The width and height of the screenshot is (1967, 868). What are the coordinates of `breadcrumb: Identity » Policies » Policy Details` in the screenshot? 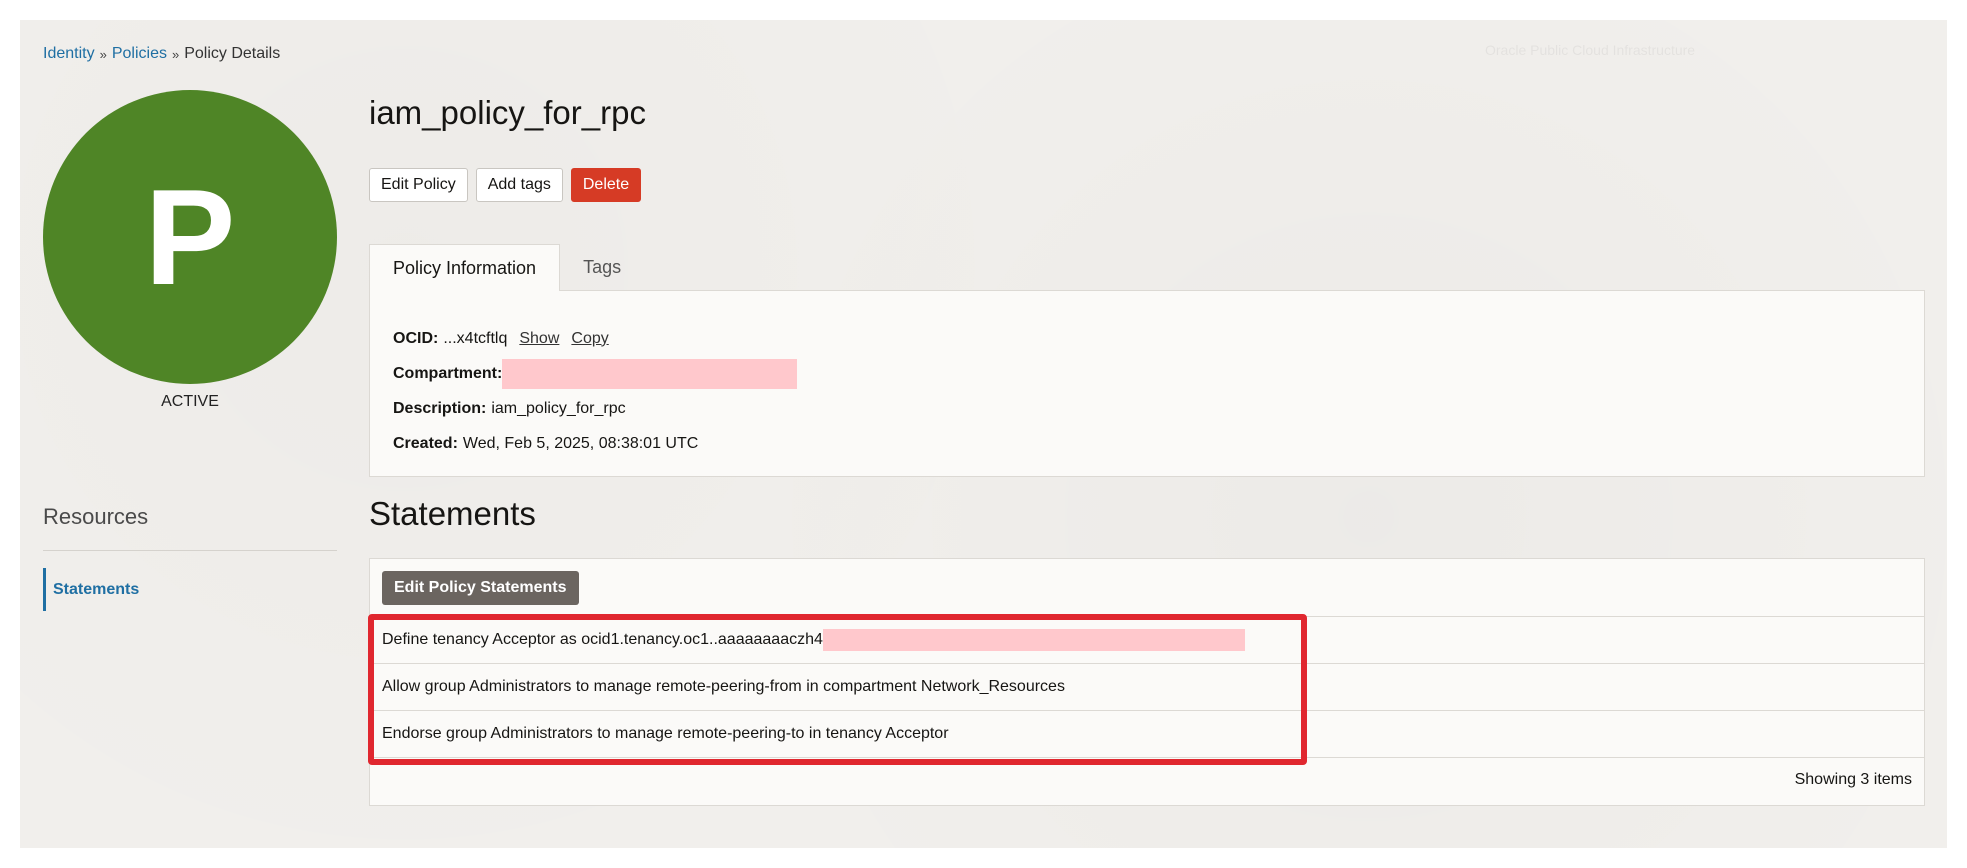 It's located at (161, 54).